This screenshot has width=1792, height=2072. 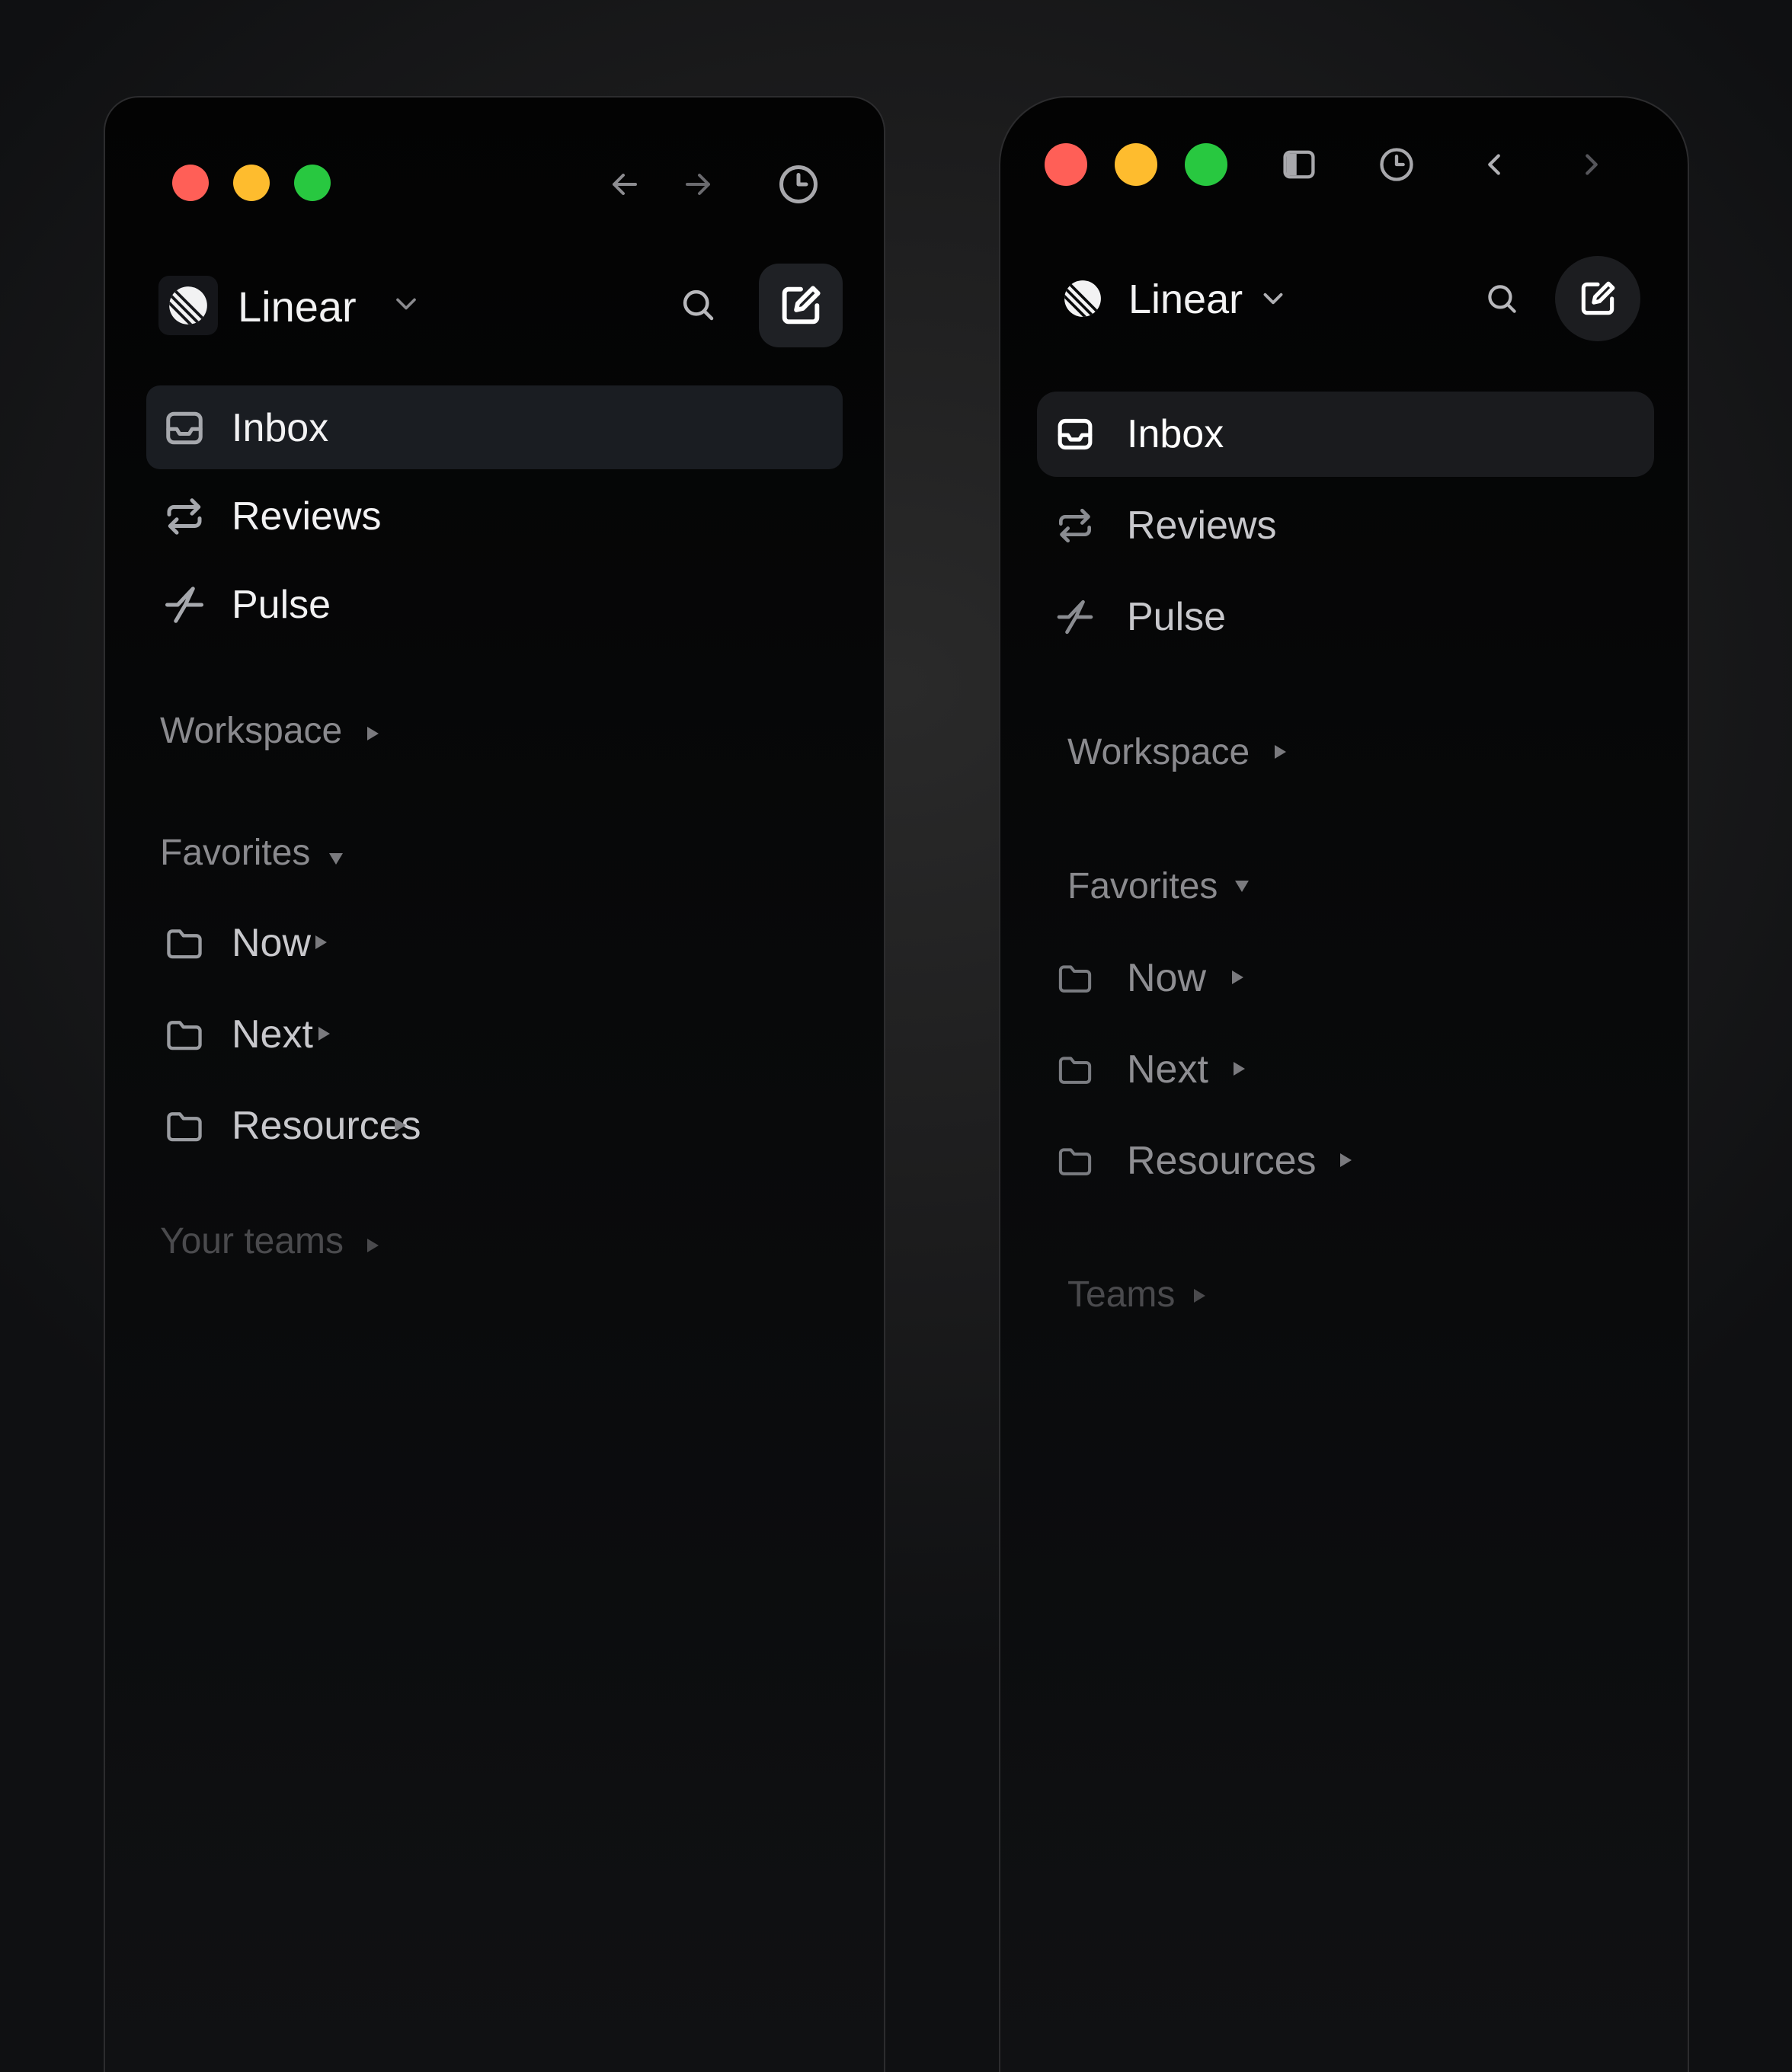 I want to click on chevron-left-icon, so click(x=1494, y=164).